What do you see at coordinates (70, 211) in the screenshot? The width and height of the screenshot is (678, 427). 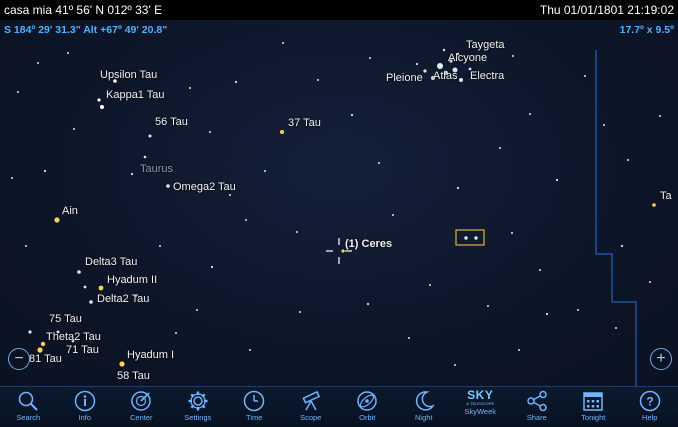 I see `label-ain: Ain` at bounding box center [70, 211].